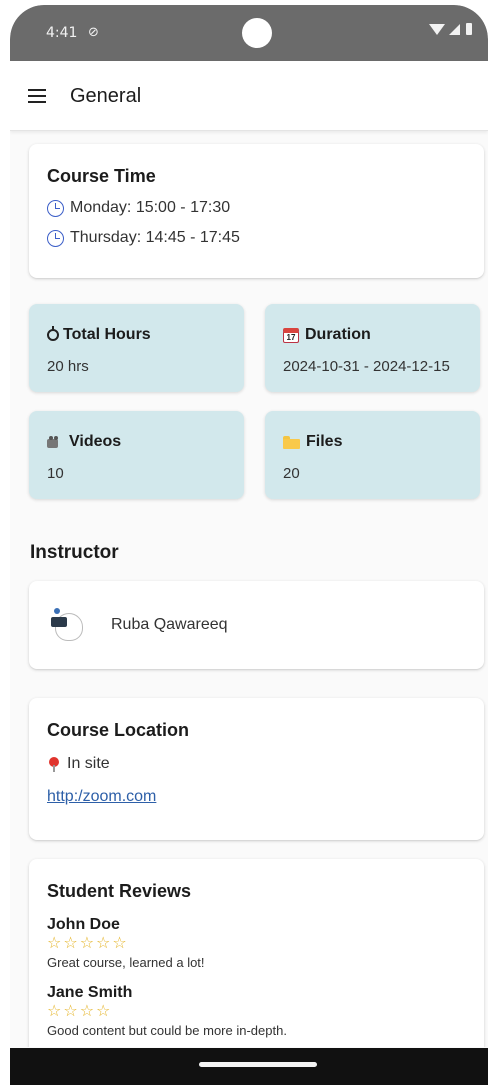 The height and width of the screenshot is (1089, 491). Describe the element at coordinates (291, 335) in the screenshot. I see `calendar-icon: 17` at that location.